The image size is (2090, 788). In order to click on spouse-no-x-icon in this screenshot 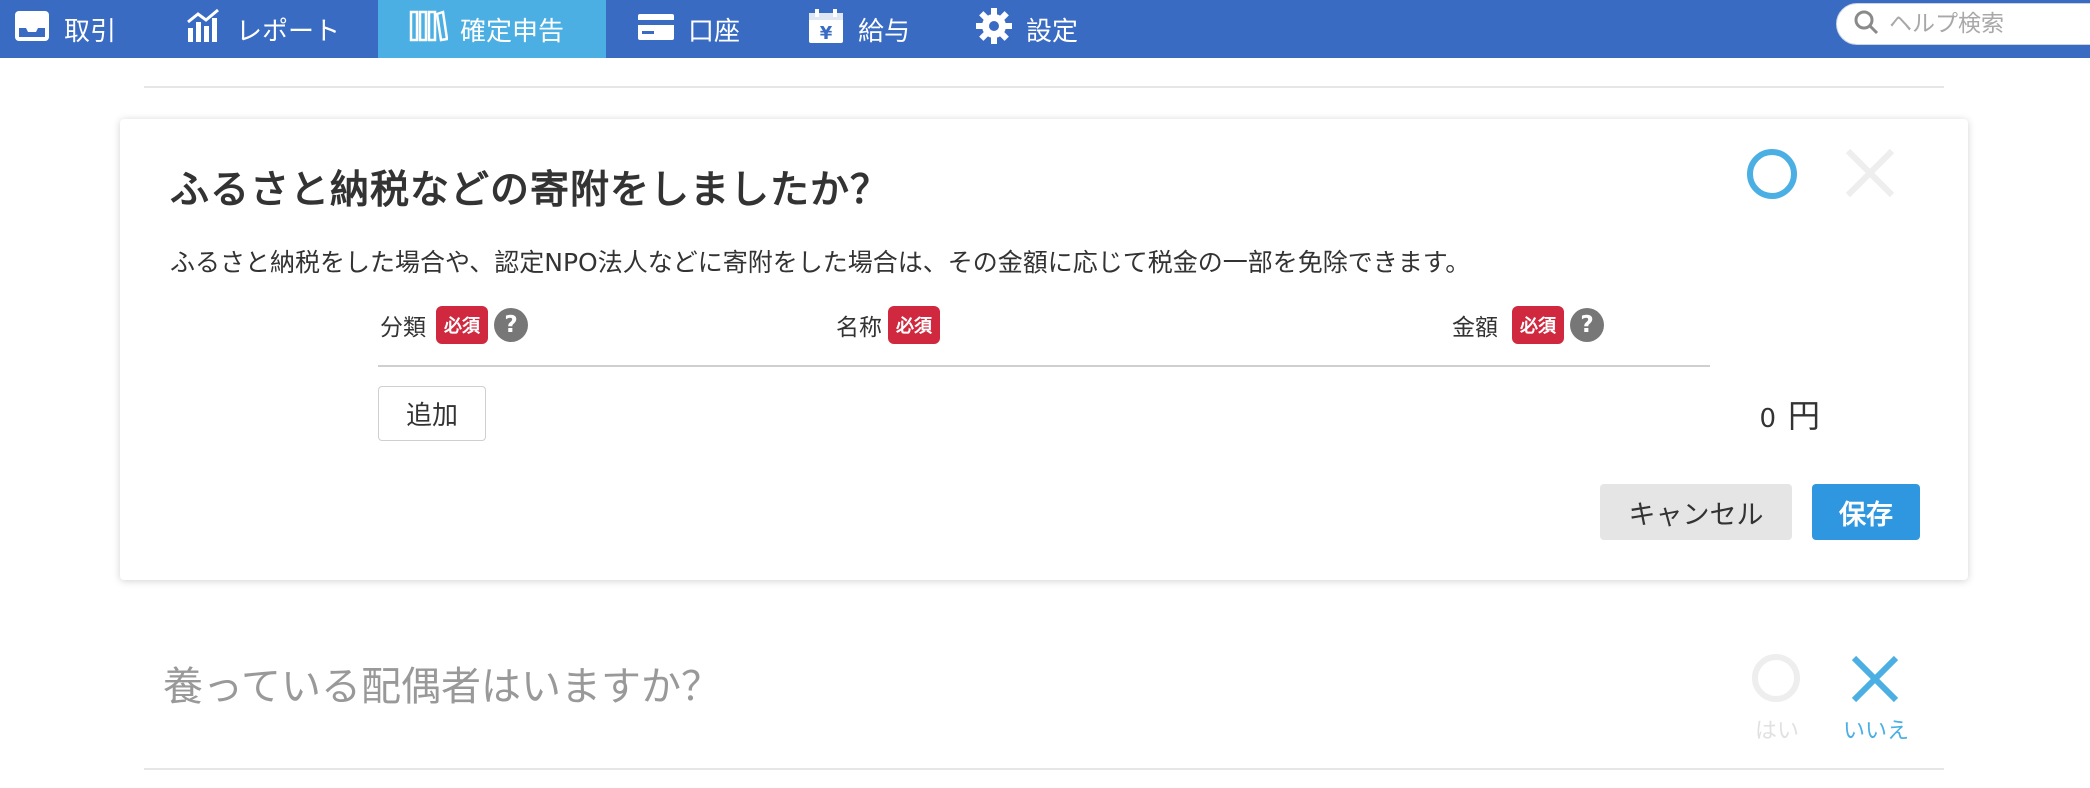, I will do `click(1875, 679)`.